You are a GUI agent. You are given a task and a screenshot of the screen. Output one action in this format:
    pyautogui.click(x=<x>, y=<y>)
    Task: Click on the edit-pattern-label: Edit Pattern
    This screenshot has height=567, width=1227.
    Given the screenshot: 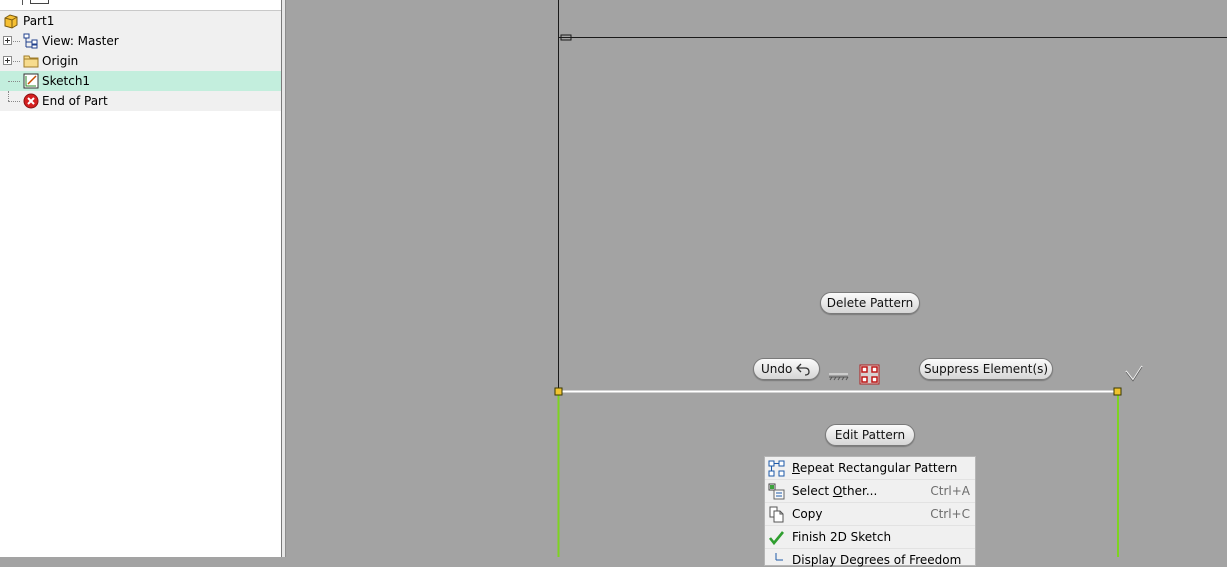 What is the action you would take?
    pyautogui.click(x=870, y=435)
    